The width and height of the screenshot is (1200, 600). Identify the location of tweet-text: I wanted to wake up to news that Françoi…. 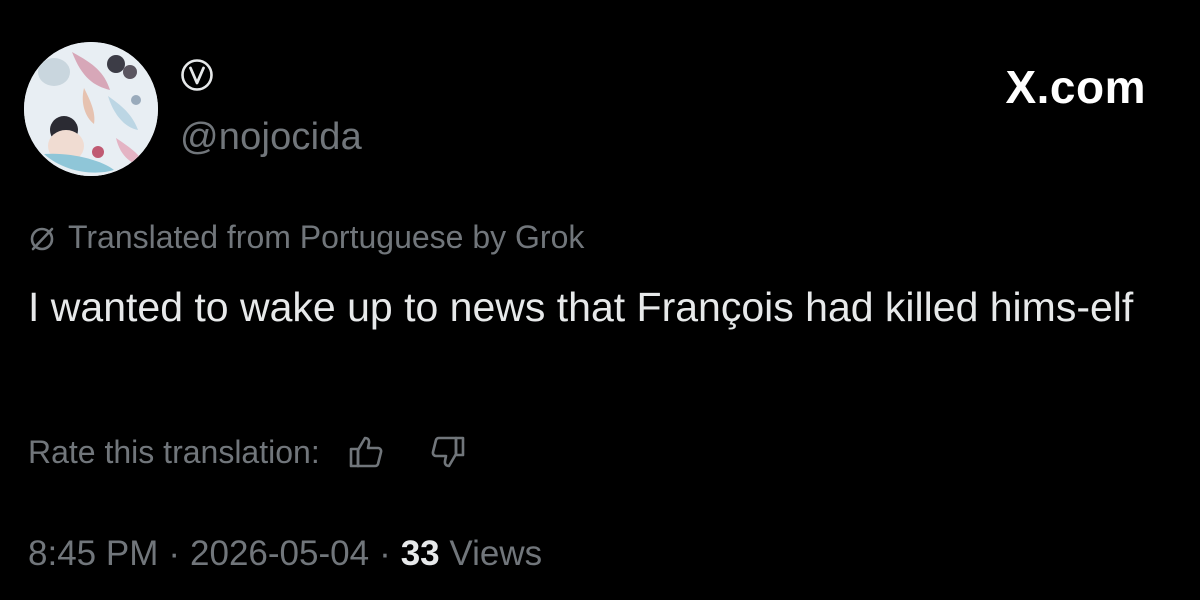
(581, 307).